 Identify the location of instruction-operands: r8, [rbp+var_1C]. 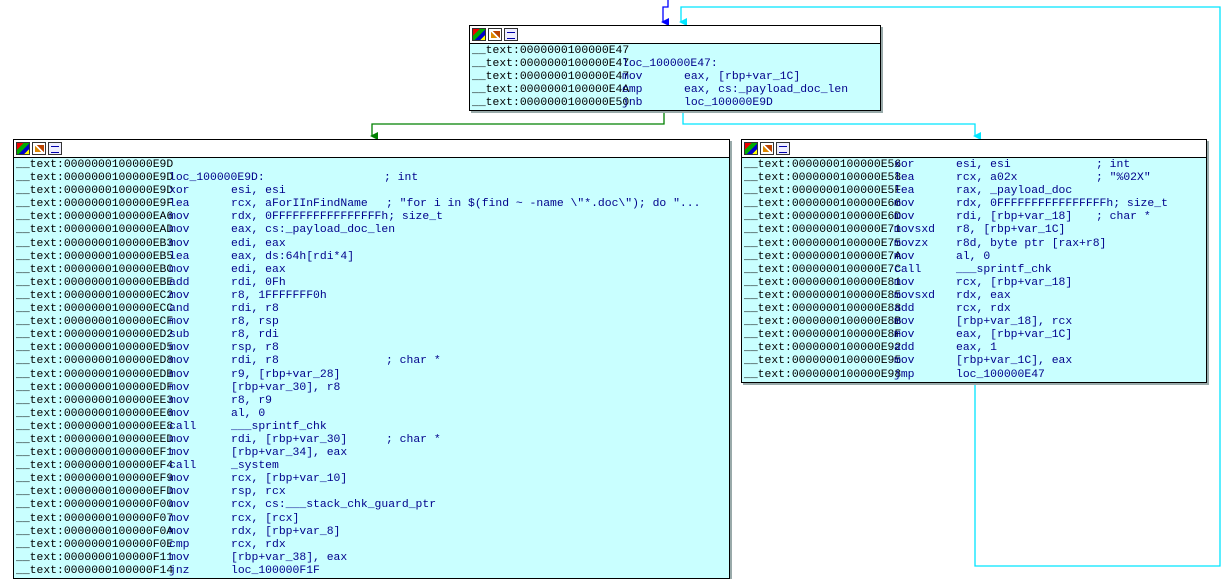
(1026, 230).